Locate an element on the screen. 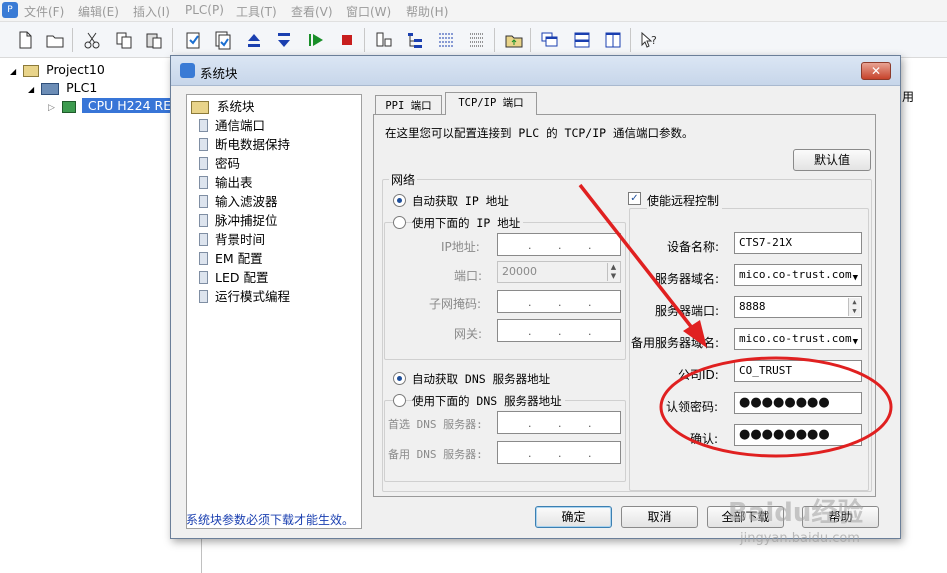  compile-all-icon is located at coordinates (223, 40).